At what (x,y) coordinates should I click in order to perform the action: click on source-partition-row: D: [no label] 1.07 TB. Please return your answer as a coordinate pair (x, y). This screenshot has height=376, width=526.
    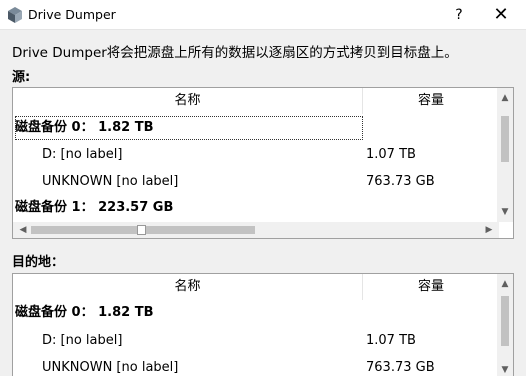
    Looking at the image, I should click on (256, 155).